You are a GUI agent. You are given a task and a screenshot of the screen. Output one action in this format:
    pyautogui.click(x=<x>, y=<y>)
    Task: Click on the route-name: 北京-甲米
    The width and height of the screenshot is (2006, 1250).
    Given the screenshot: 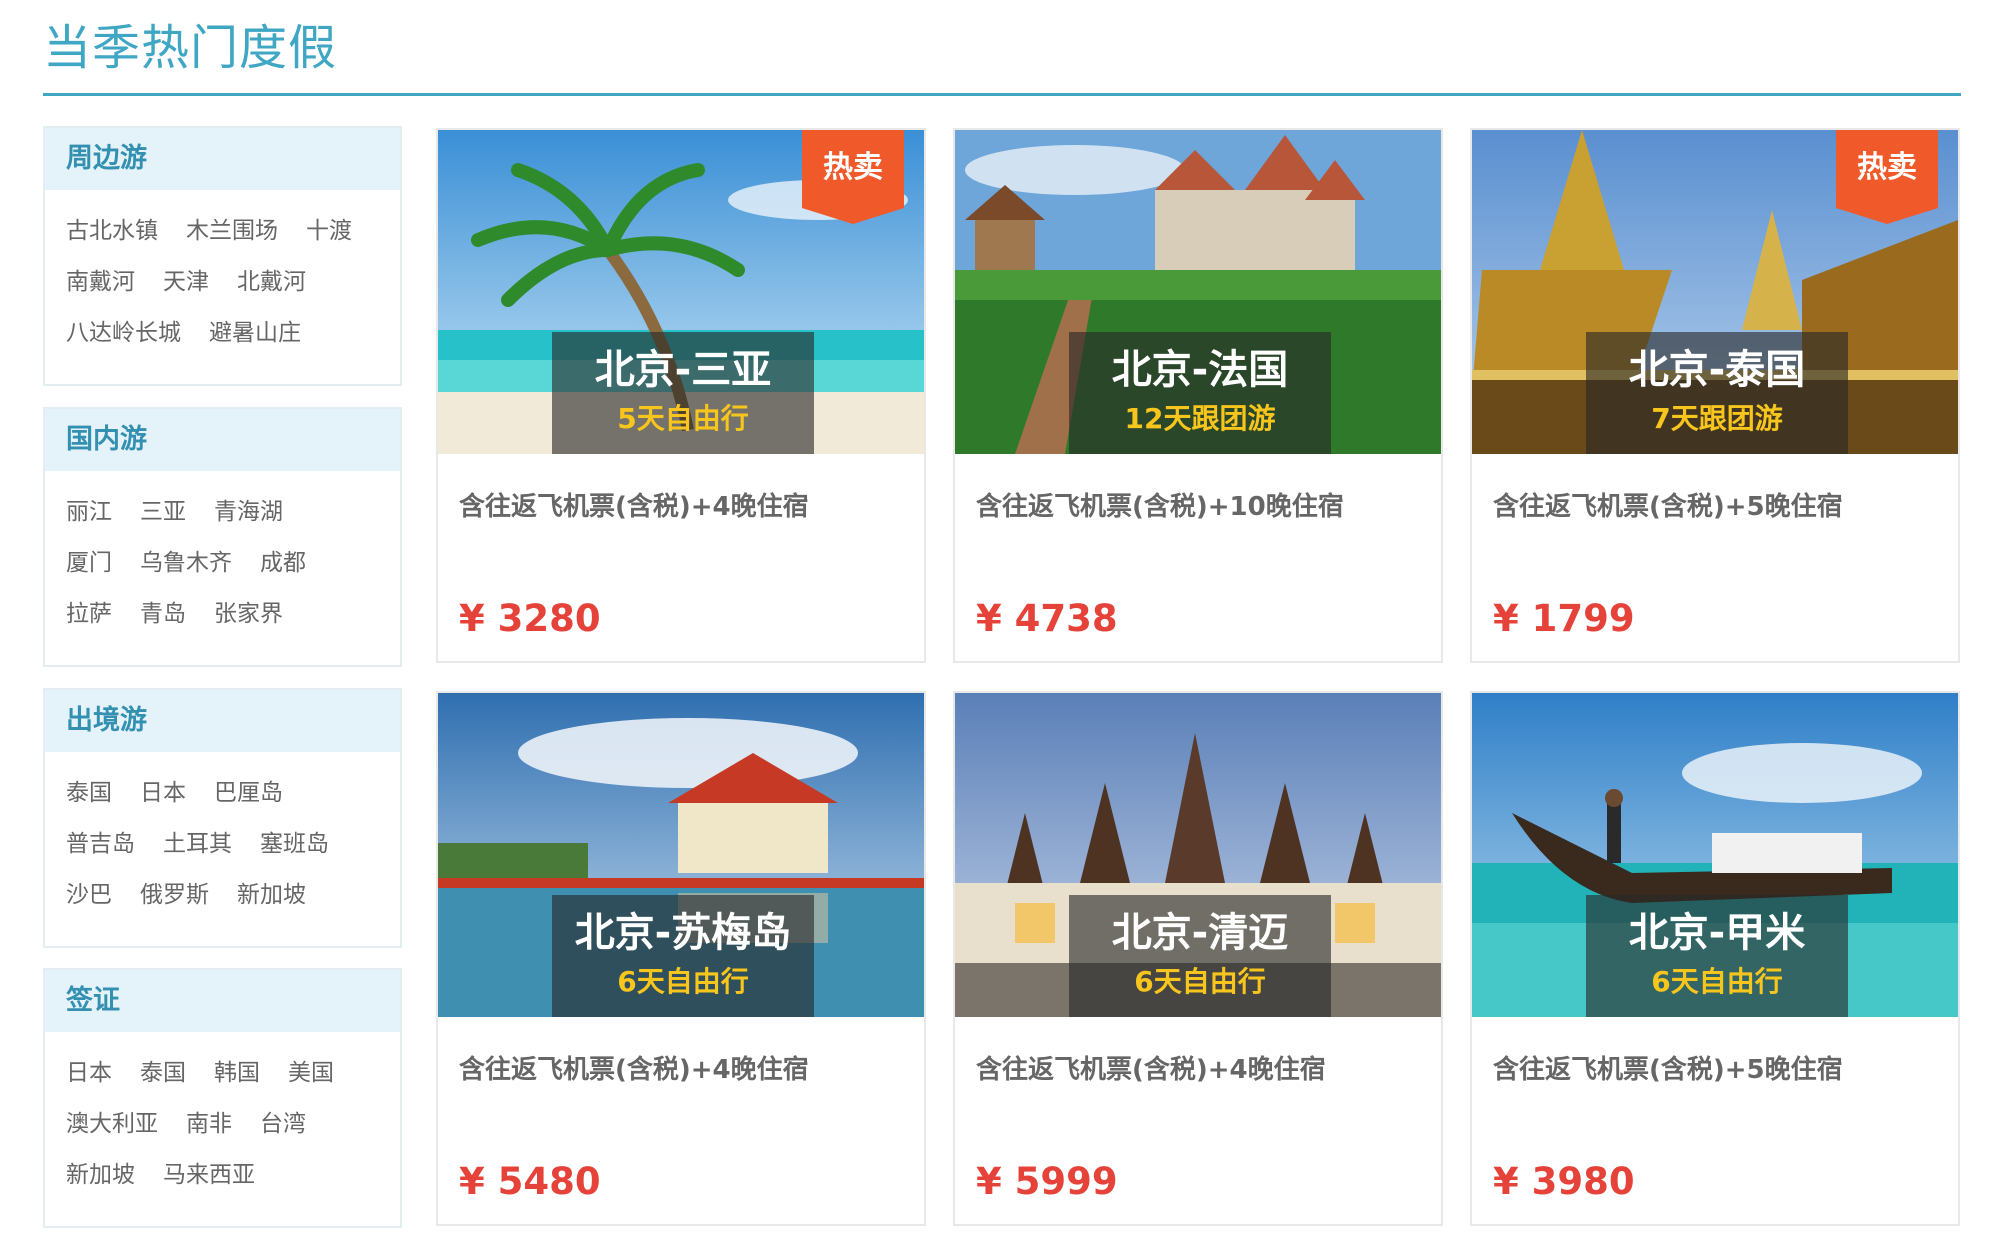 What is the action you would take?
    pyautogui.click(x=1717, y=933)
    